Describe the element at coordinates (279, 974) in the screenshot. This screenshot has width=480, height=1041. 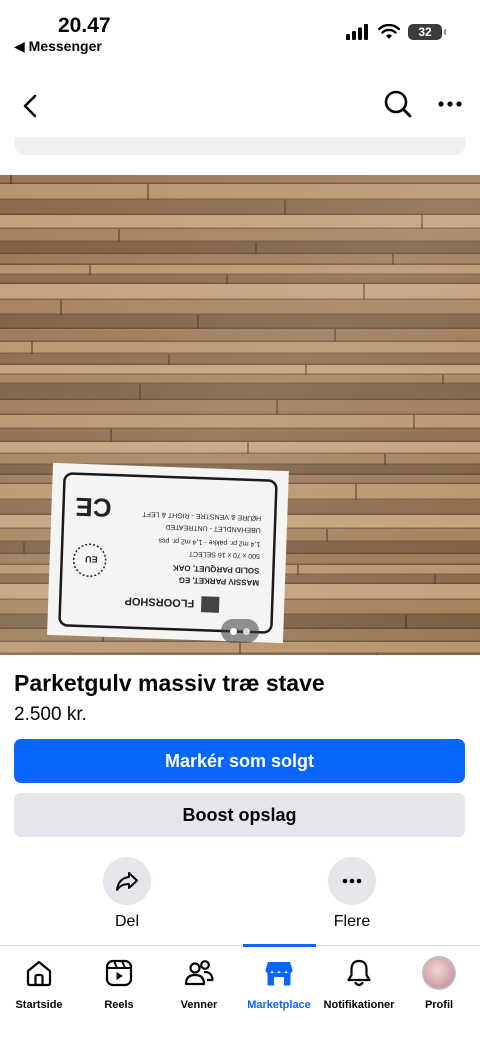
I see `marketplace-icon` at that location.